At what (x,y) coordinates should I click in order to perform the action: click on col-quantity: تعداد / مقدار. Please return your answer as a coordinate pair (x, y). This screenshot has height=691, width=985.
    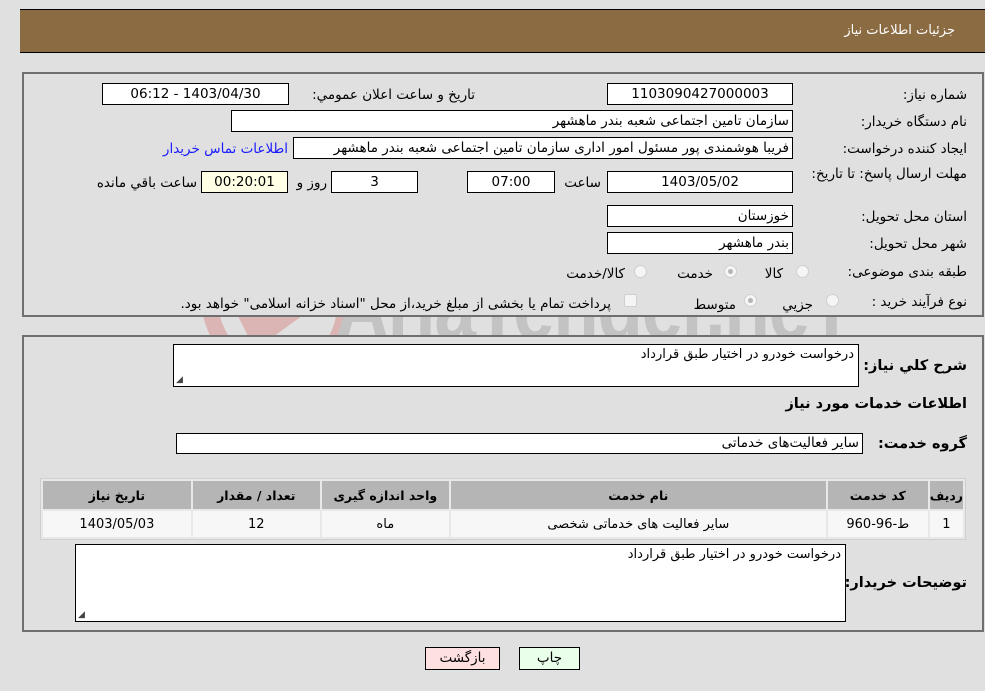
    Looking at the image, I should click on (256, 495).